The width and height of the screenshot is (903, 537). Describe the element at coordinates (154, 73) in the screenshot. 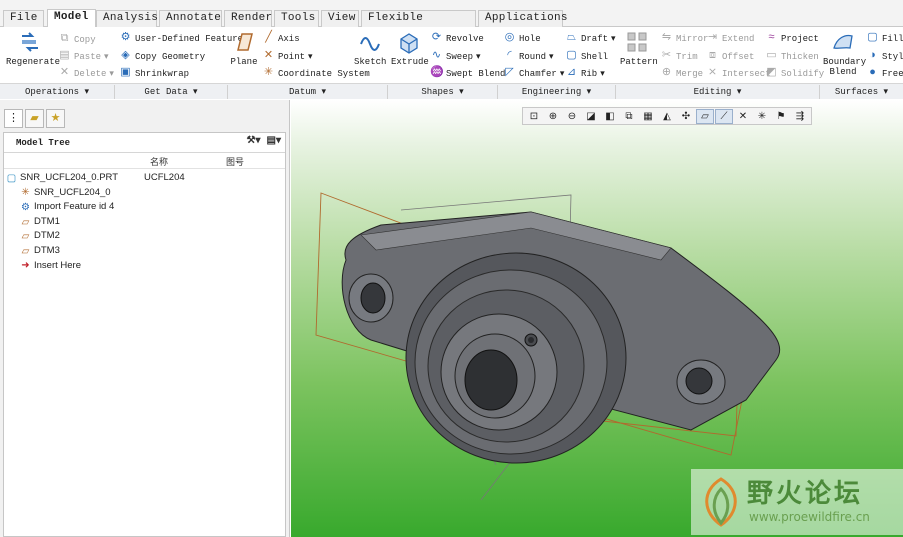

I see `shrinkwrap-button: ▣ Shrinkwrap` at that location.